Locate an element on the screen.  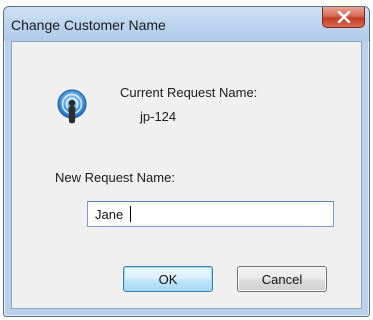
new-request-name-input is located at coordinates (210, 214).